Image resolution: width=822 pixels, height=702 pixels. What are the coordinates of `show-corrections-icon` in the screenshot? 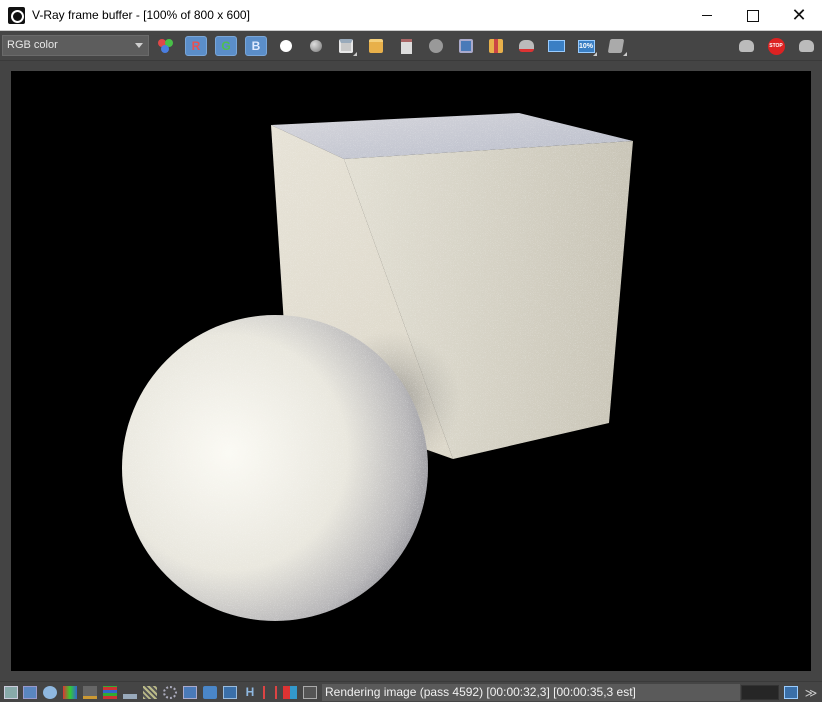 It's located at (11, 692).